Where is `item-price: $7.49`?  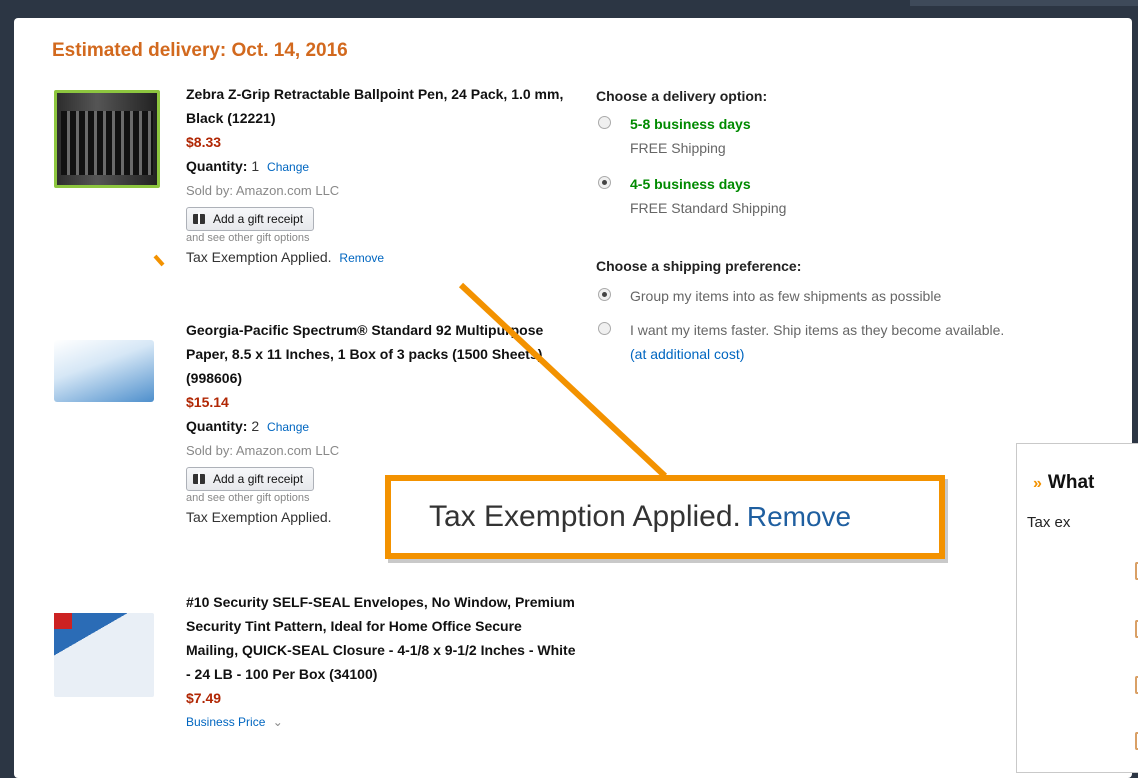 item-price: $7.49 is located at coordinates (204, 698).